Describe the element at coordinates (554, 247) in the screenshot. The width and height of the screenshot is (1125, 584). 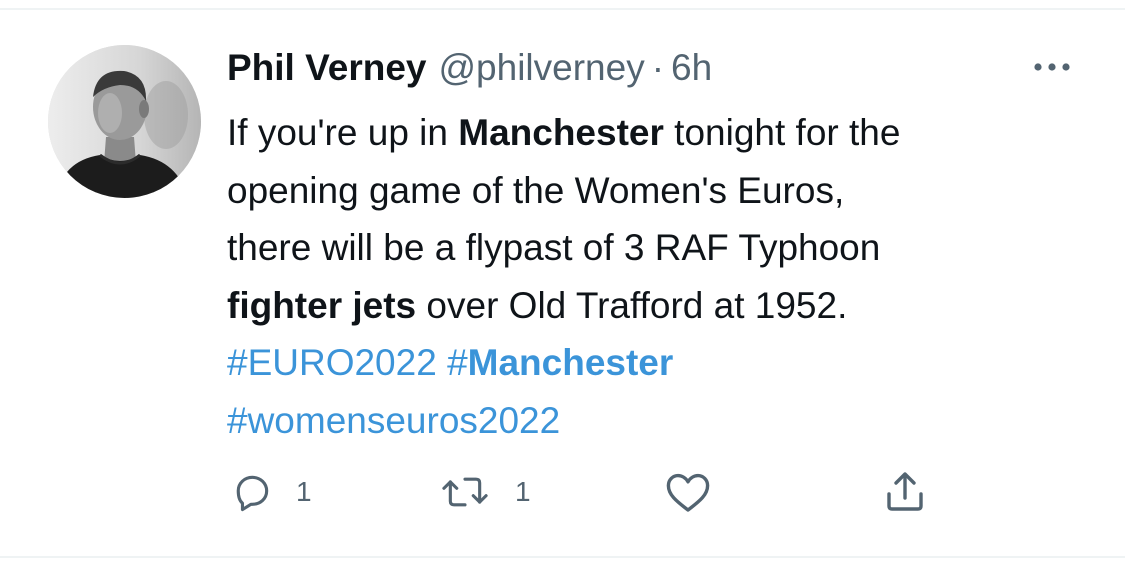
I see `tweet-text-line-3: there will be a flypast of 3 RAF Typhoon` at that location.